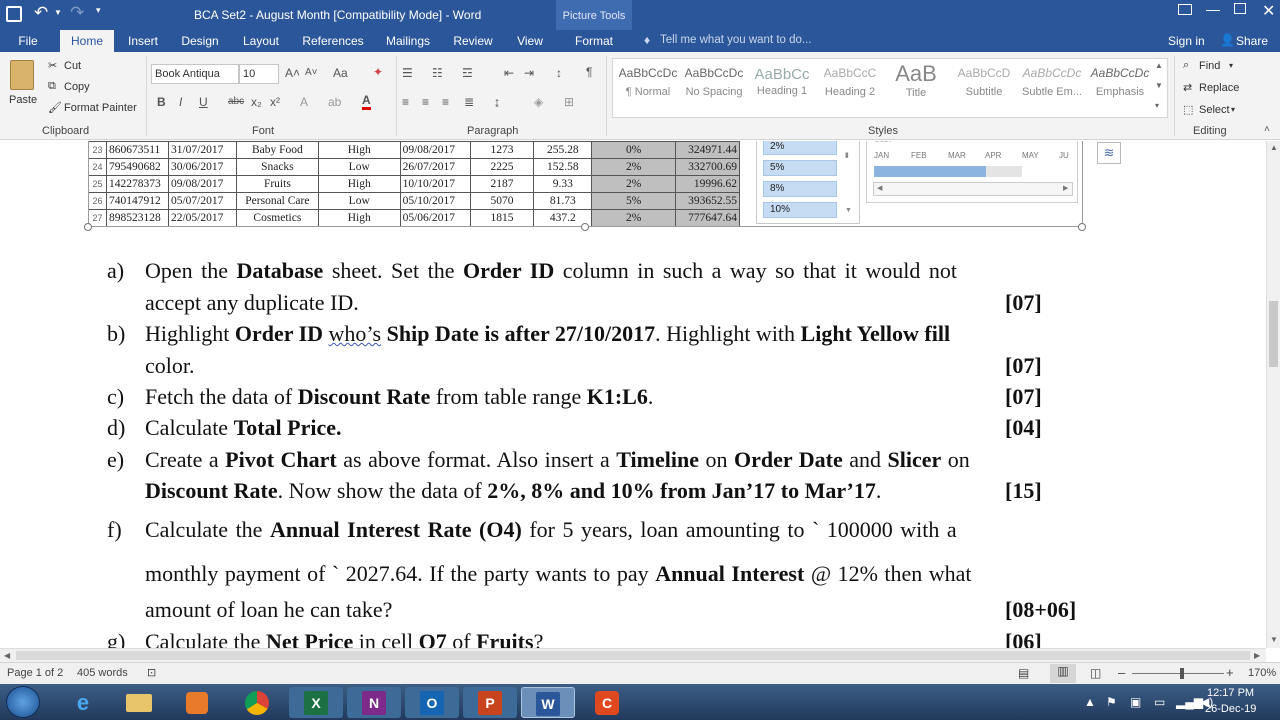 This screenshot has width=1280, height=720. Describe the element at coordinates (594, 41) in the screenshot. I see `tab-format: Format` at that location.